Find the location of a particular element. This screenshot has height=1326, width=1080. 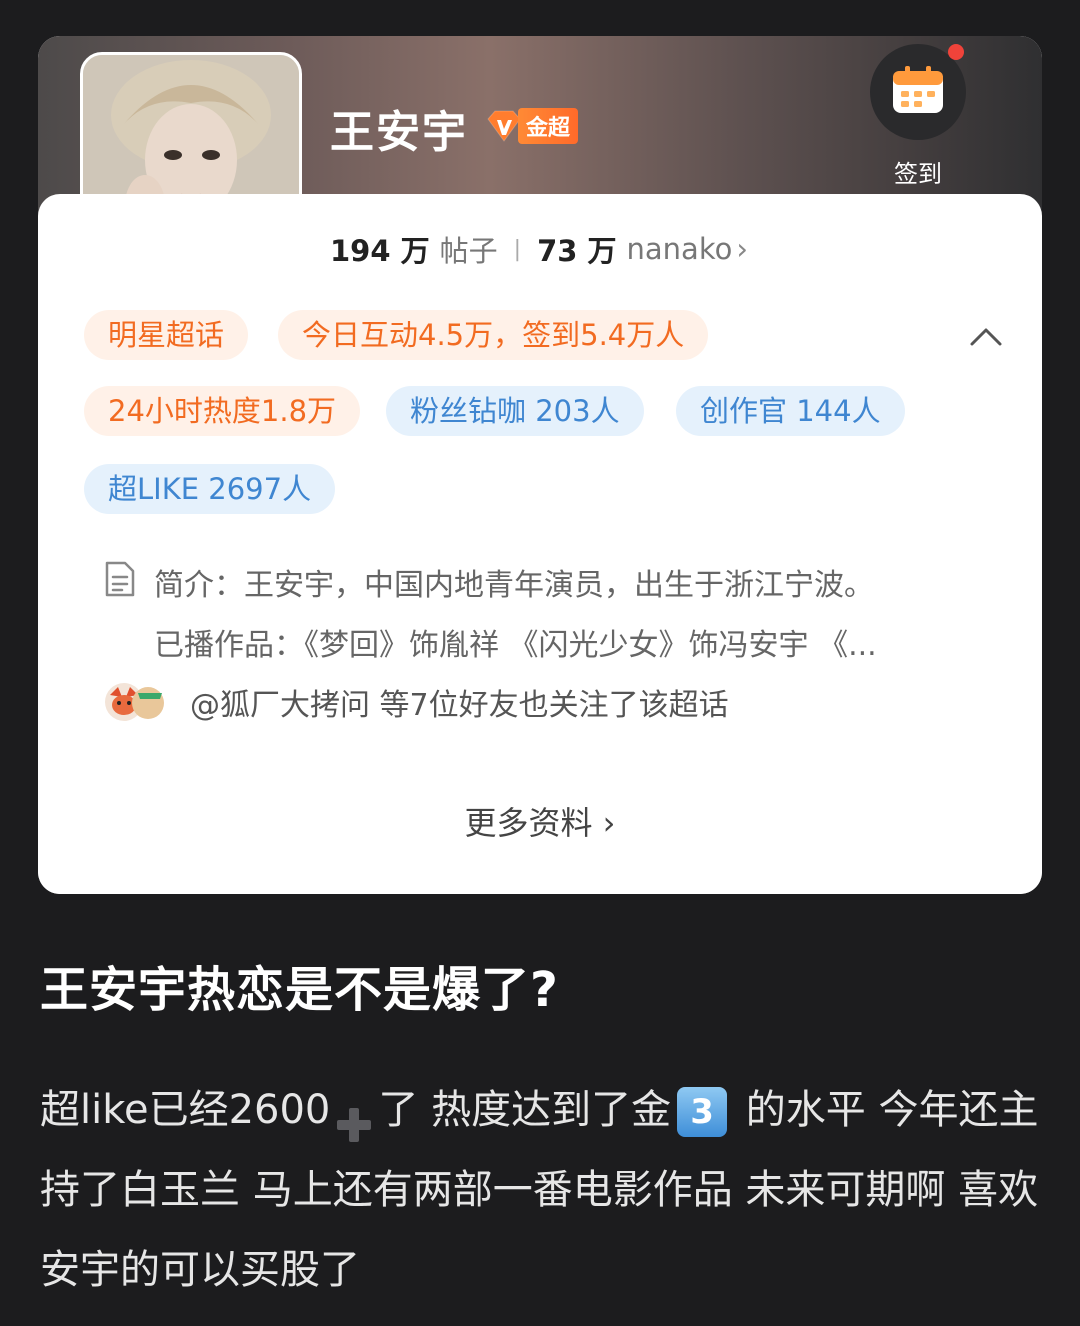

checkin-button: 签到 is located at coordinates (918, 119).